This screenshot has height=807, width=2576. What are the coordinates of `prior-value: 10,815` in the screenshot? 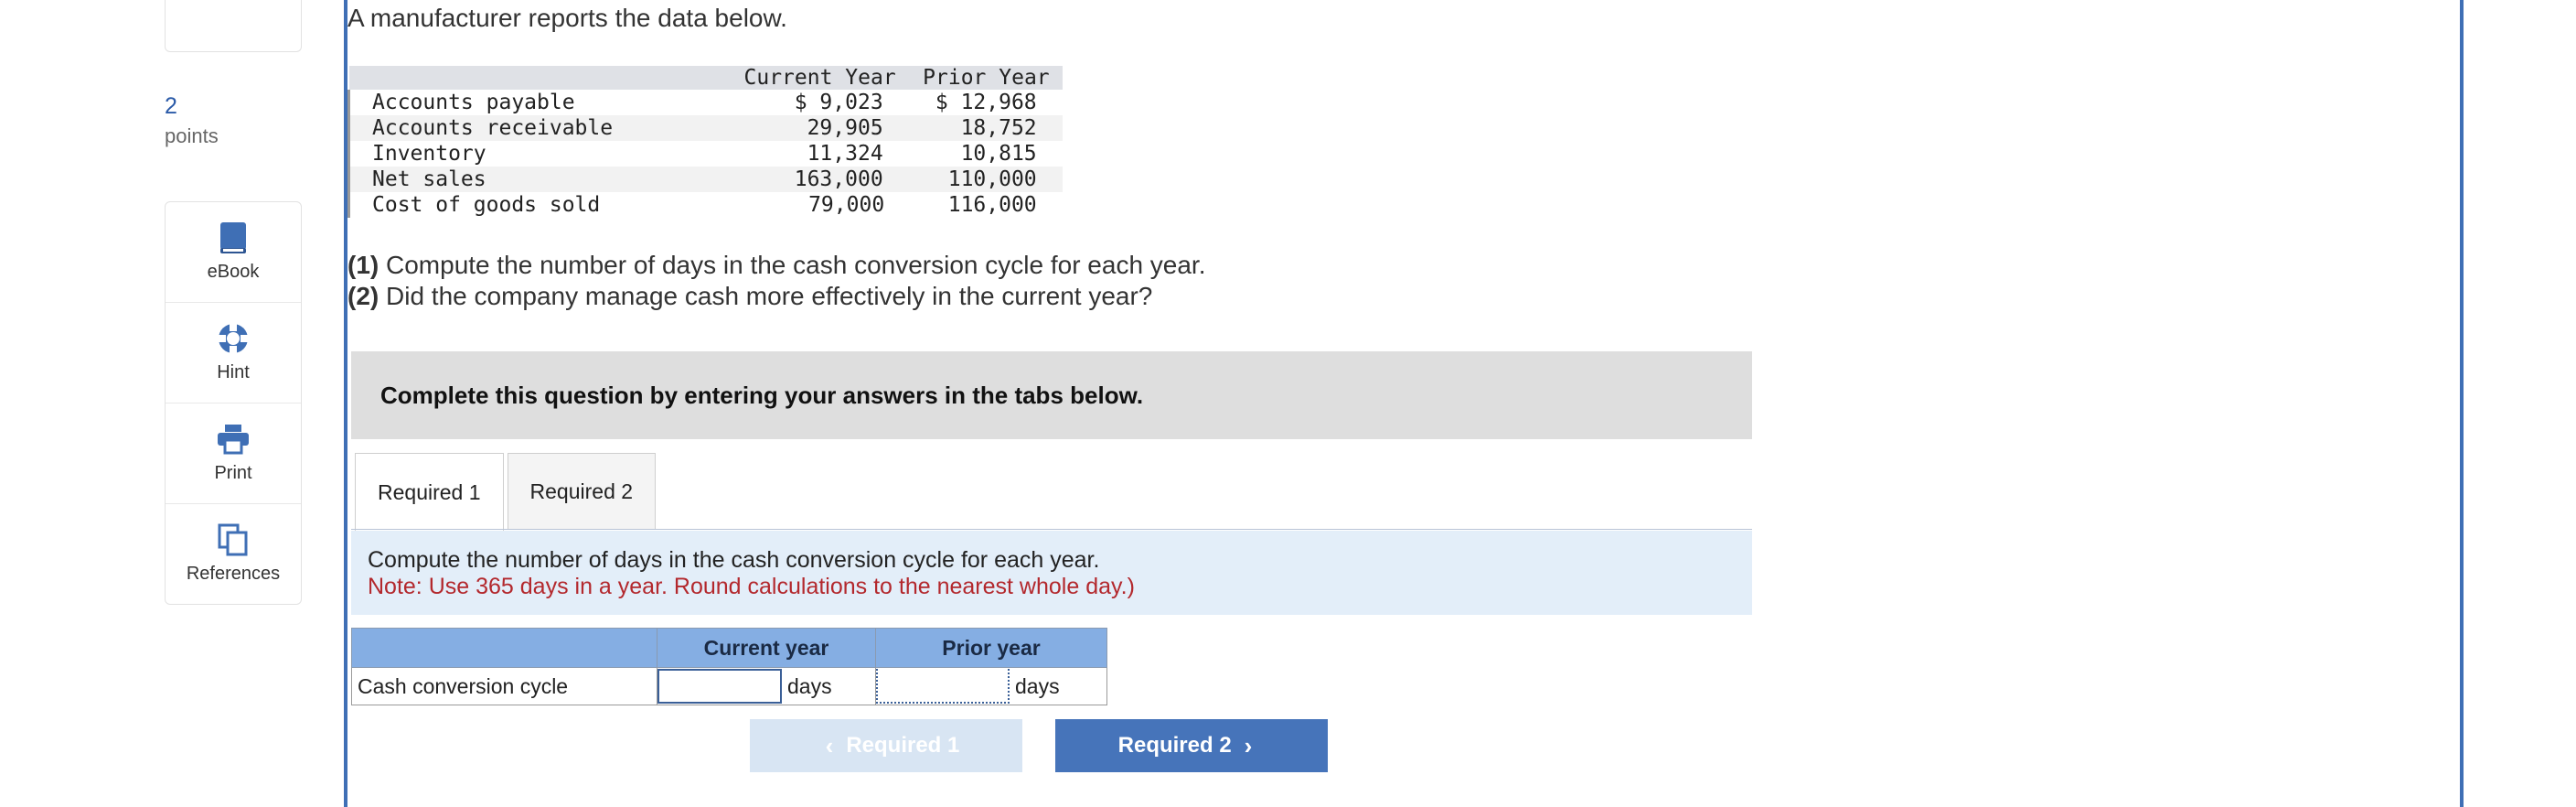 It's located at (998, 154).